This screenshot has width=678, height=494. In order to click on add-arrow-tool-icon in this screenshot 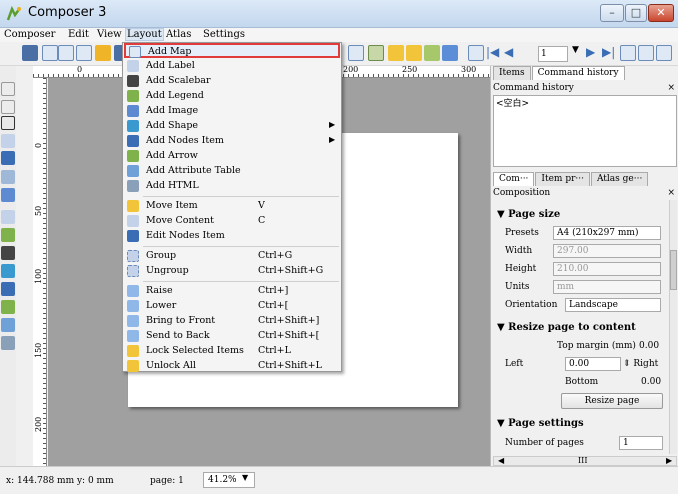, I will do `click(8, 307)`.